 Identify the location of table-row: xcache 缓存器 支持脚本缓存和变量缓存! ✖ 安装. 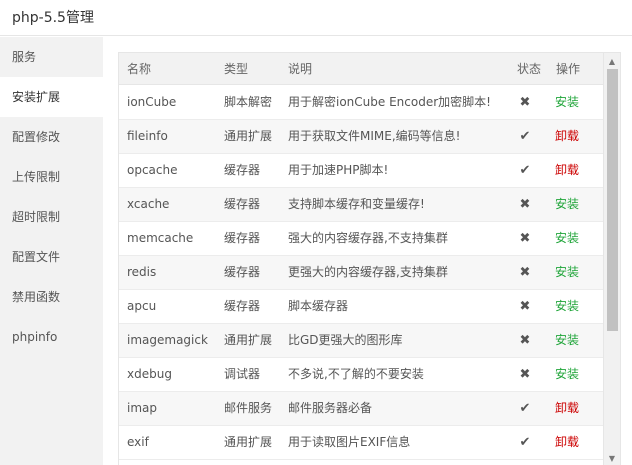
(361, 205).